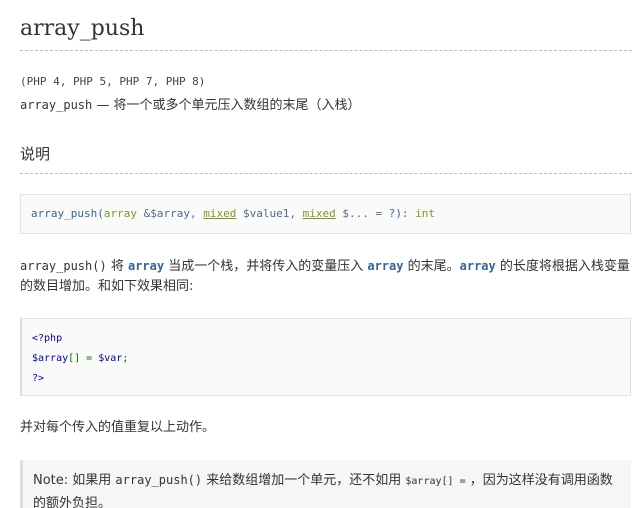 This screenshot has height=508, width=633. I want to click on code-example: <?php $array[] = $var; ?>, so click(325, 357).